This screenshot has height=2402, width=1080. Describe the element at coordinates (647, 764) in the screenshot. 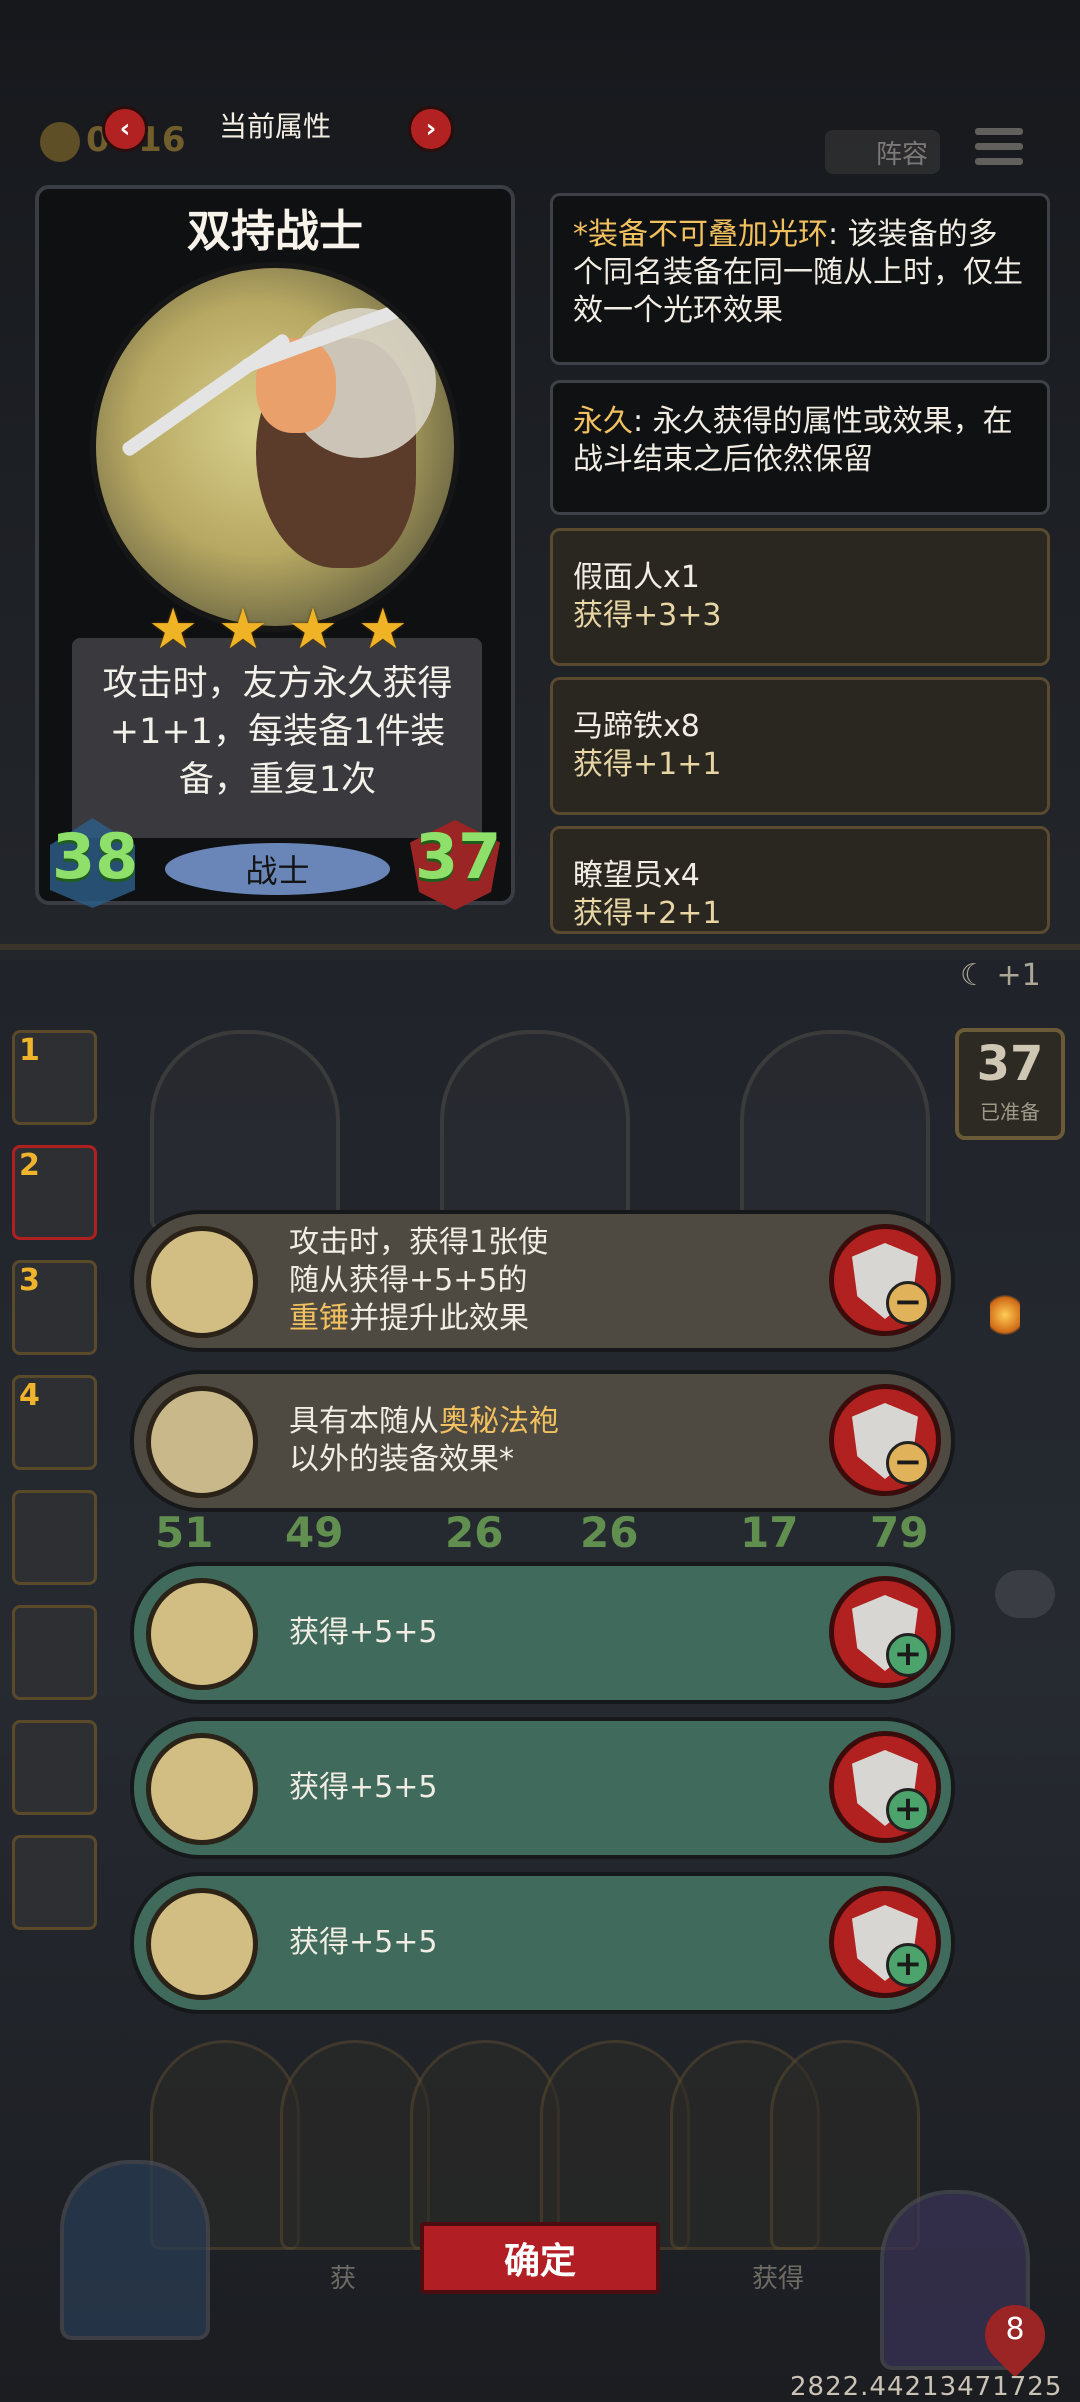

I see `buff-source-gain: 获得+1+1` at that location.